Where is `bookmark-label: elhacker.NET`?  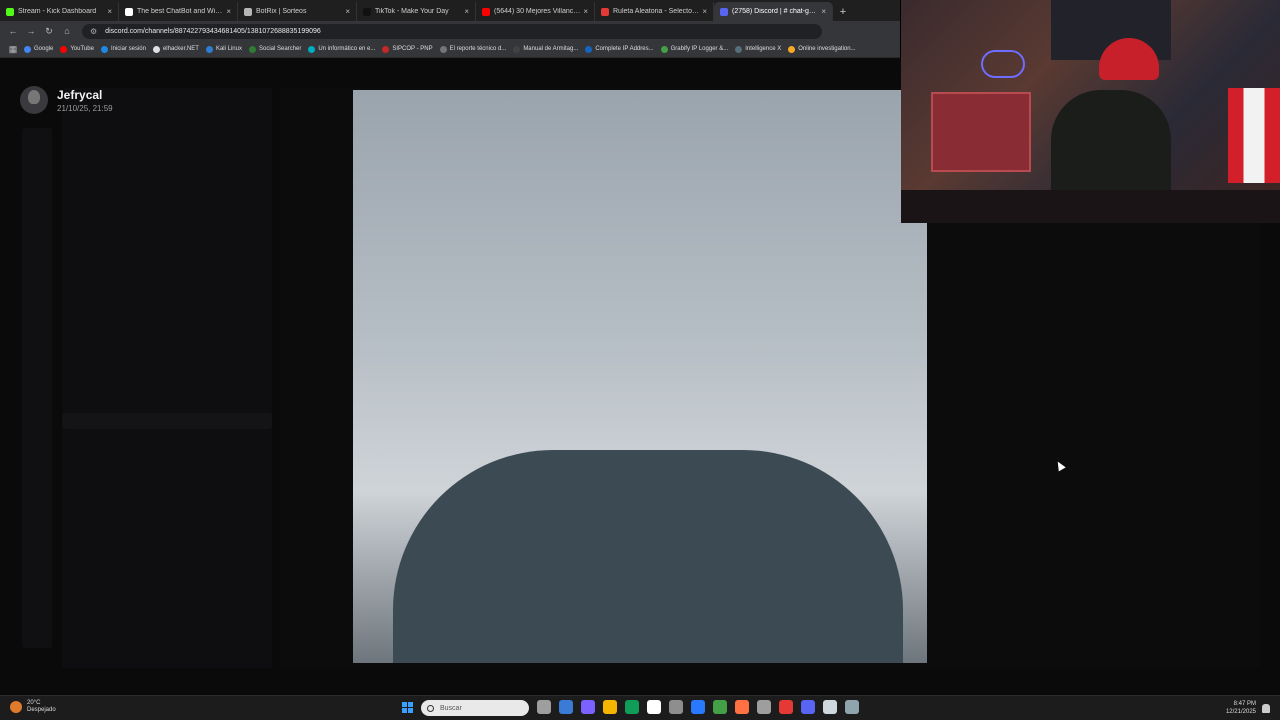
bookmark-label: elhacker.NET is located at coordinates (180, 49).